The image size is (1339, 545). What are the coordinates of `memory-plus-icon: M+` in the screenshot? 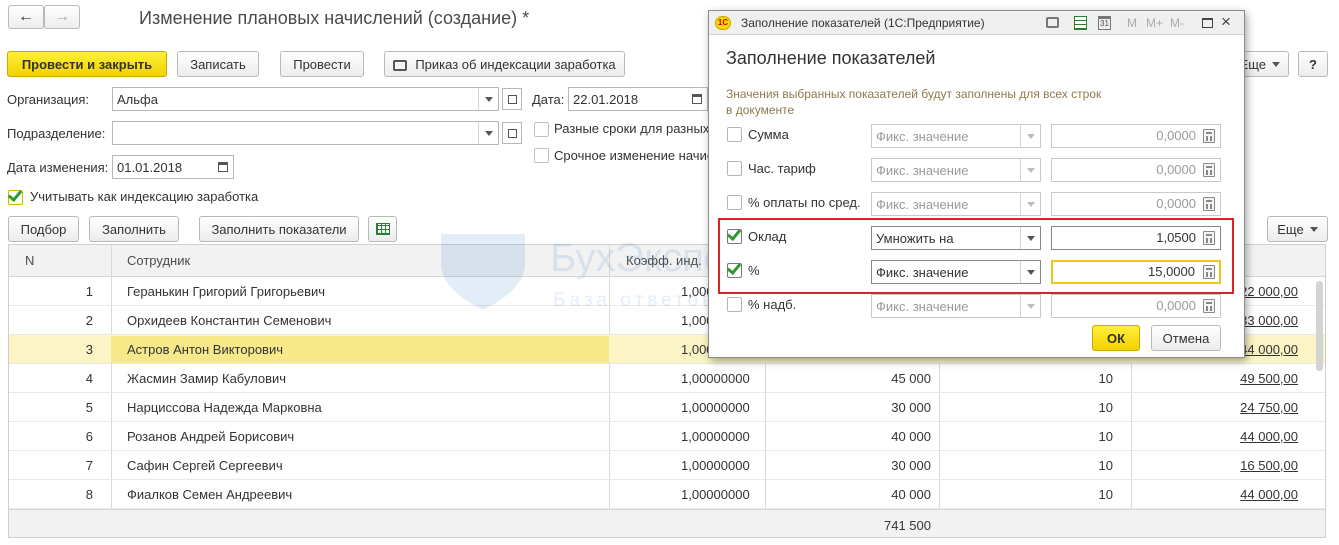 It's located at (1154, 23).